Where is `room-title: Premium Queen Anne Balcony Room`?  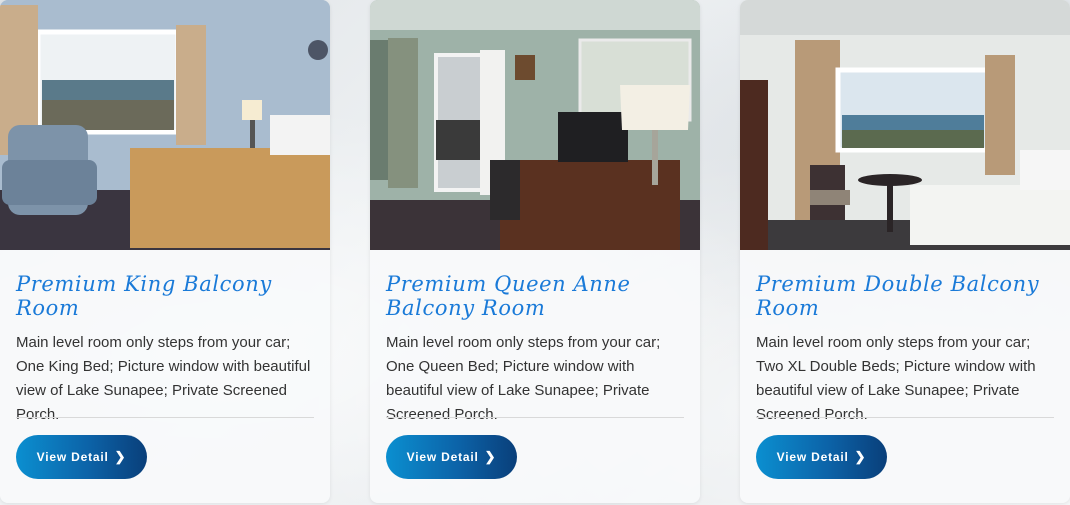
room-title: Premium Queen Anne Balcony Room is located at coordinates (536, 296).